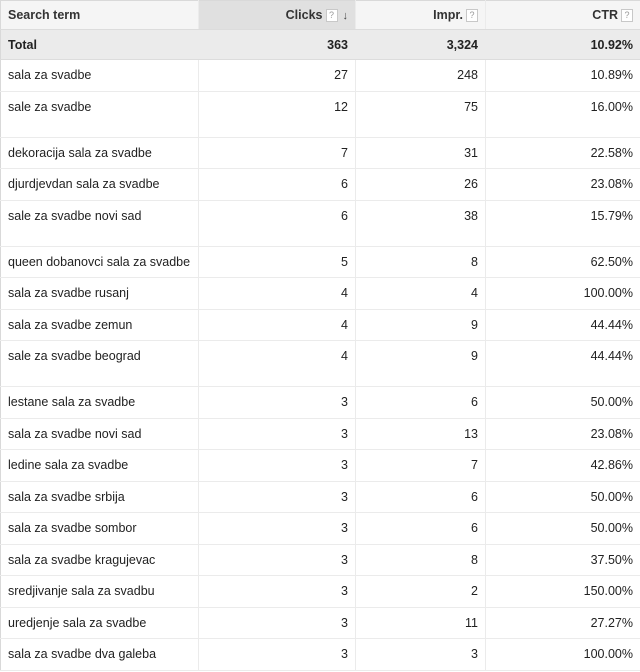  What do you see at coordinates (562, 560) in the screenshot?
I see `ctr-cell: 37.50%` at bounding box center [562, 560].